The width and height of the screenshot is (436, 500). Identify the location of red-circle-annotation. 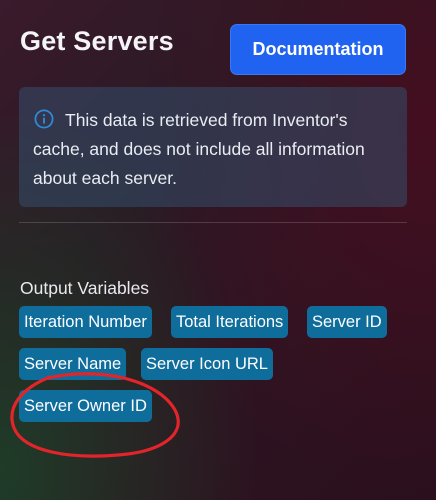
(95, 415).